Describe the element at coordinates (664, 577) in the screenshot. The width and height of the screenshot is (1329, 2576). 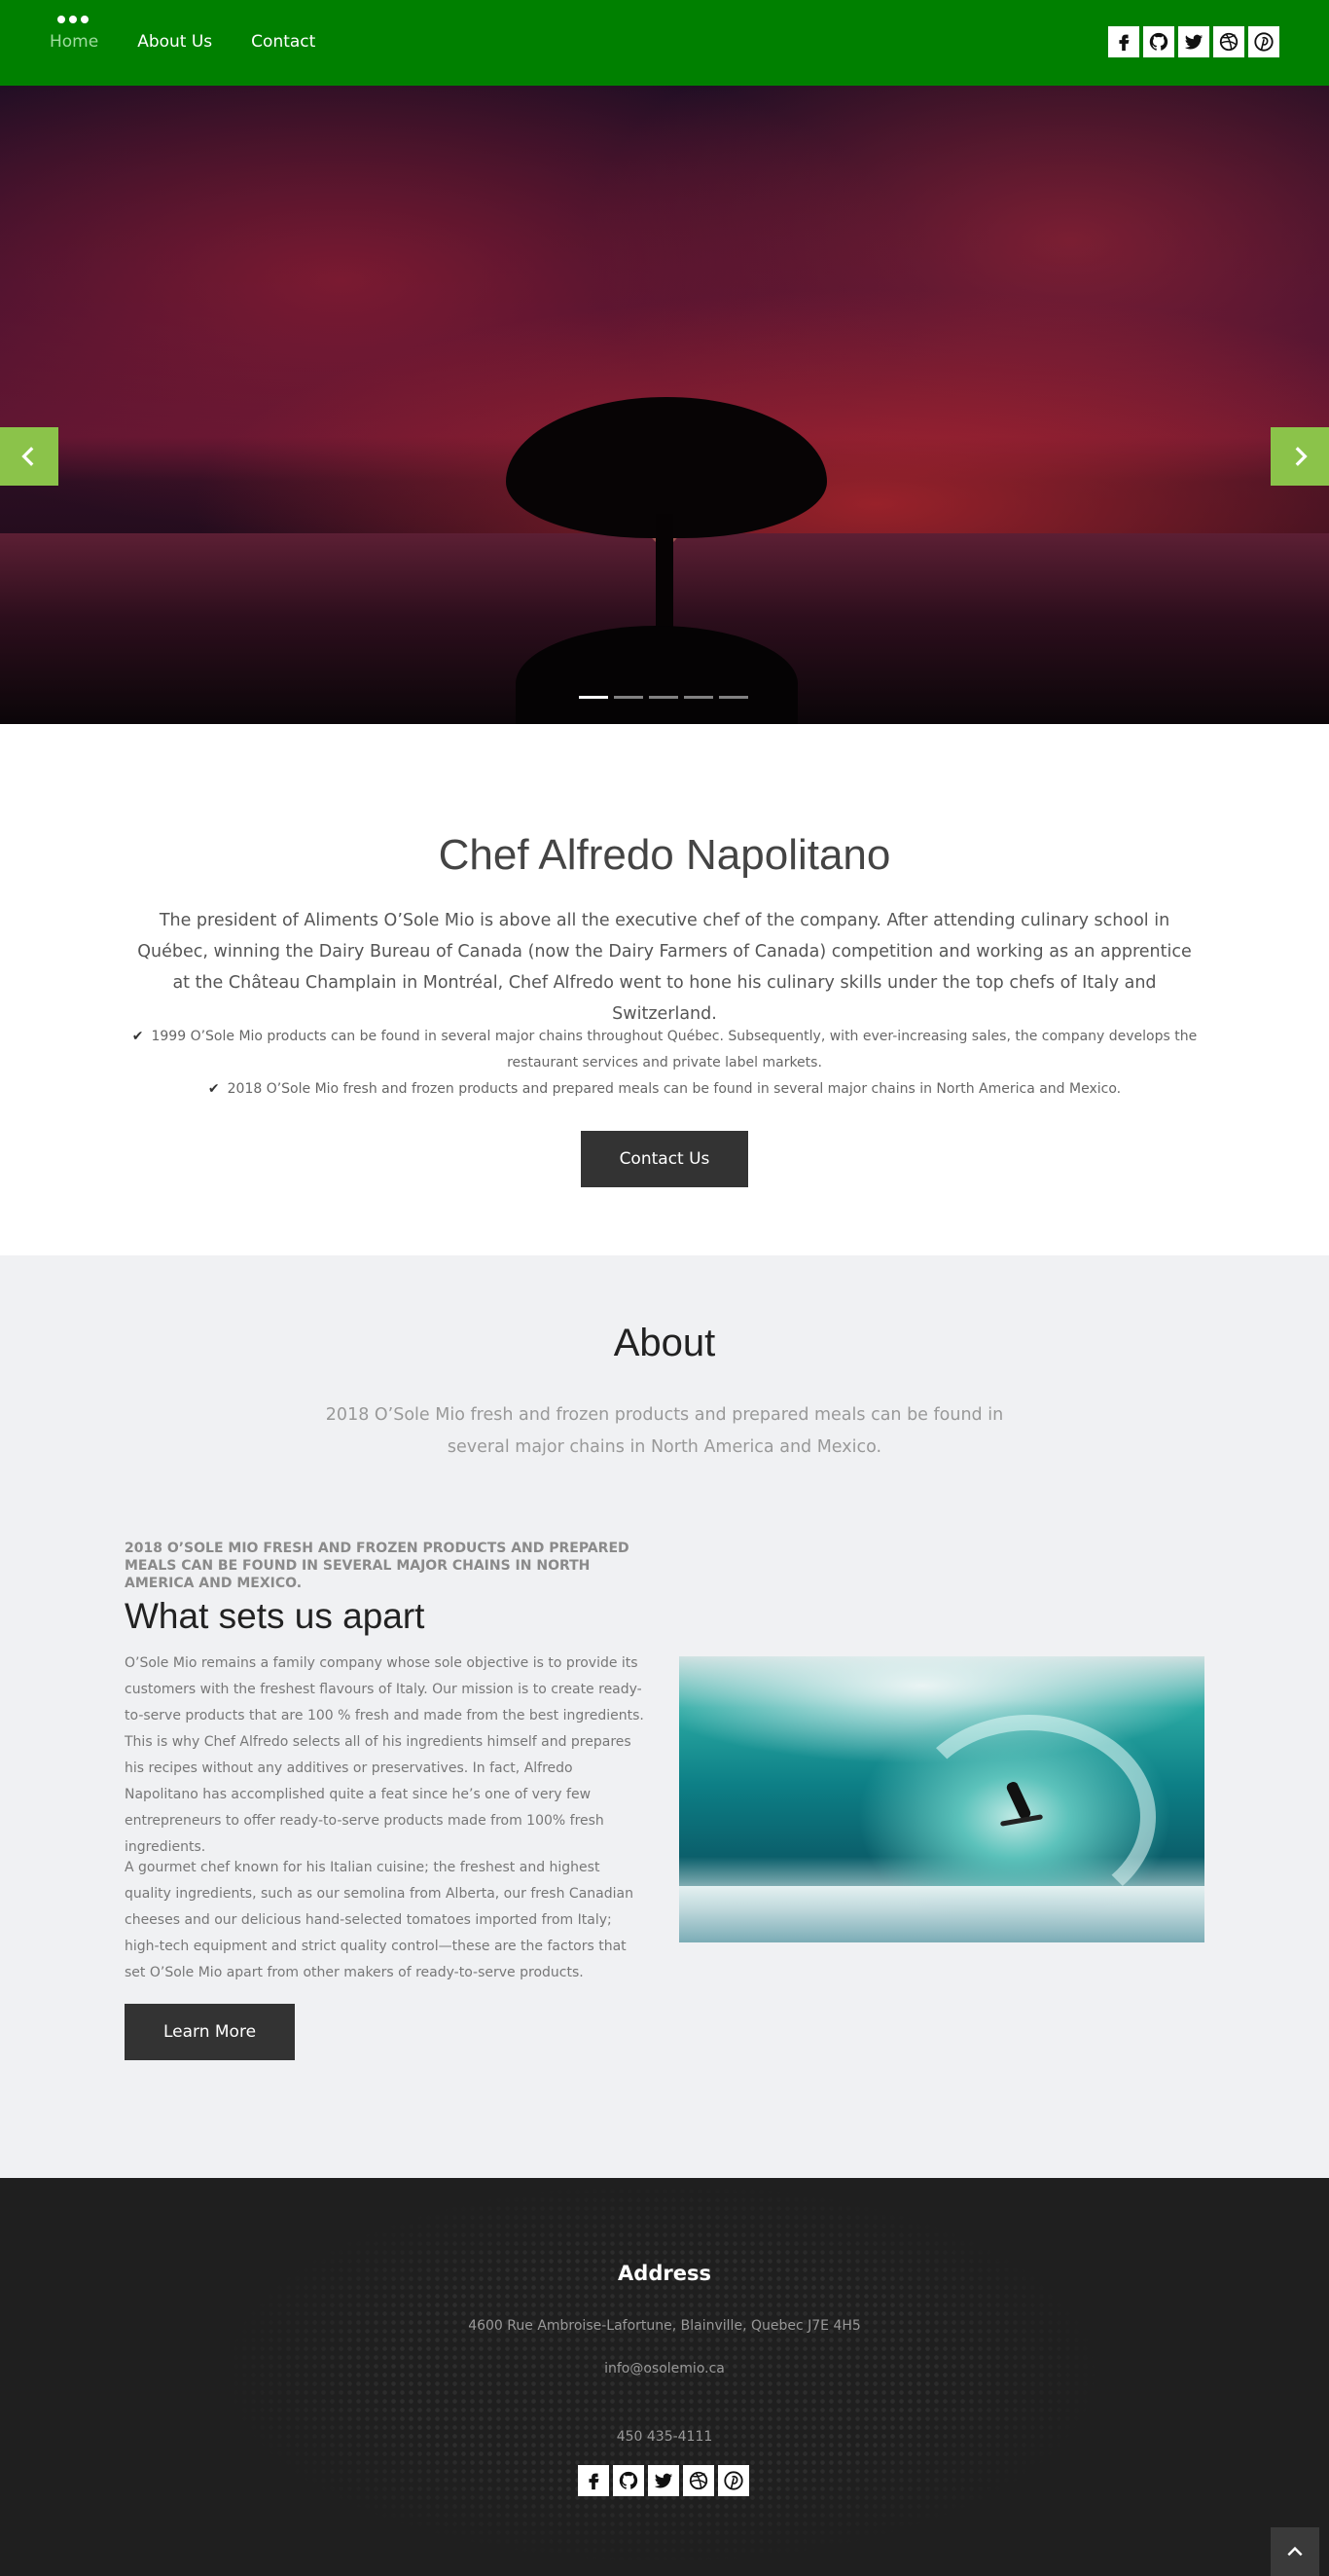
I see `hero-image-tree-trunk` at that location.